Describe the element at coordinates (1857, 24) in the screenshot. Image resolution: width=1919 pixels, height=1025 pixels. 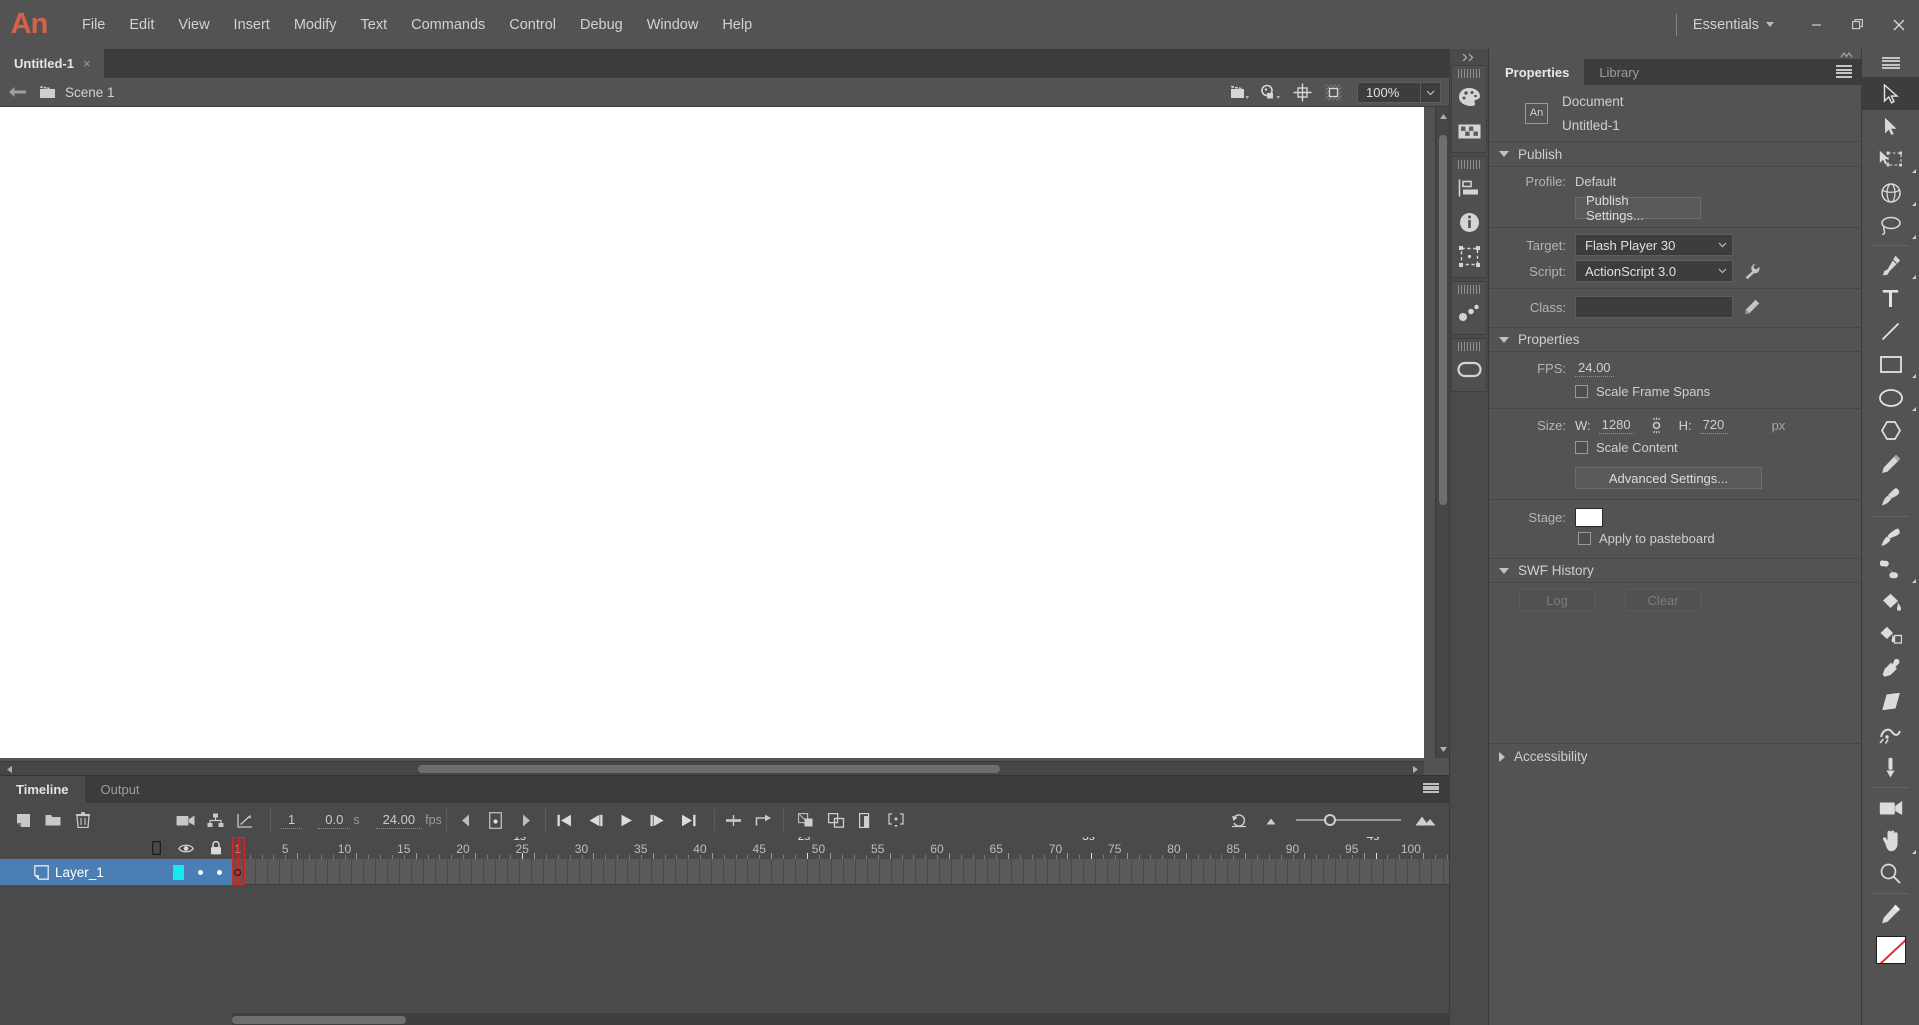
I see `restore-button` at that location.